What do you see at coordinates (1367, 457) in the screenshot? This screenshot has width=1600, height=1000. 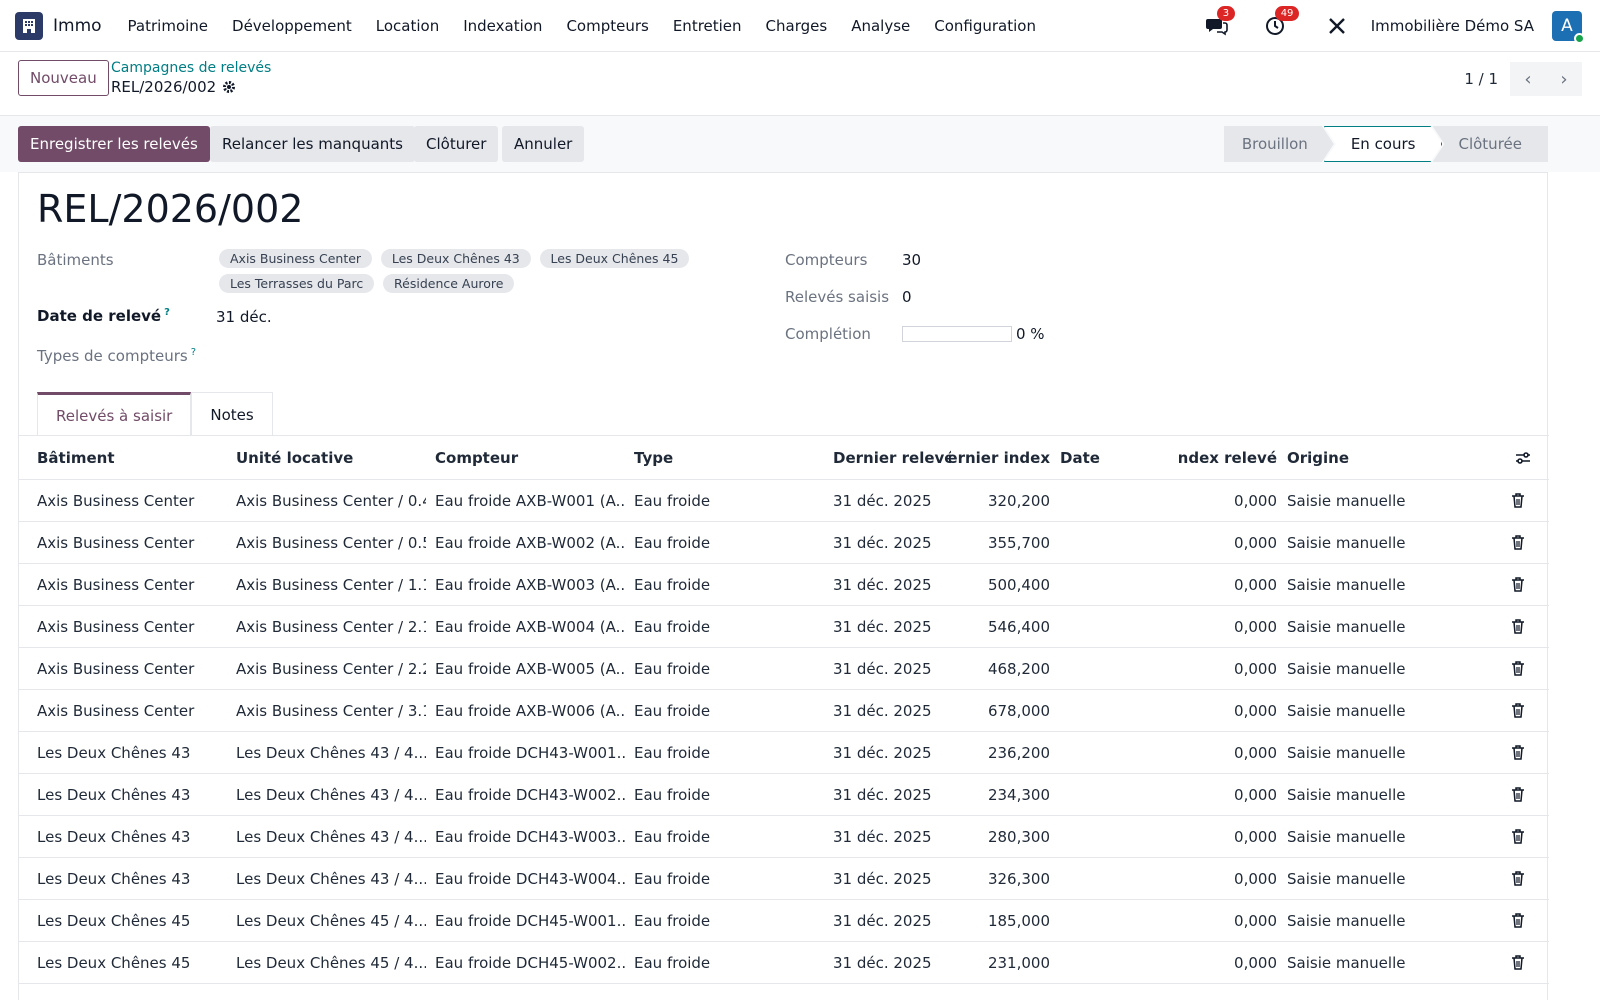 I see `column-origin: Origine` at bounding box center [1367, 457].